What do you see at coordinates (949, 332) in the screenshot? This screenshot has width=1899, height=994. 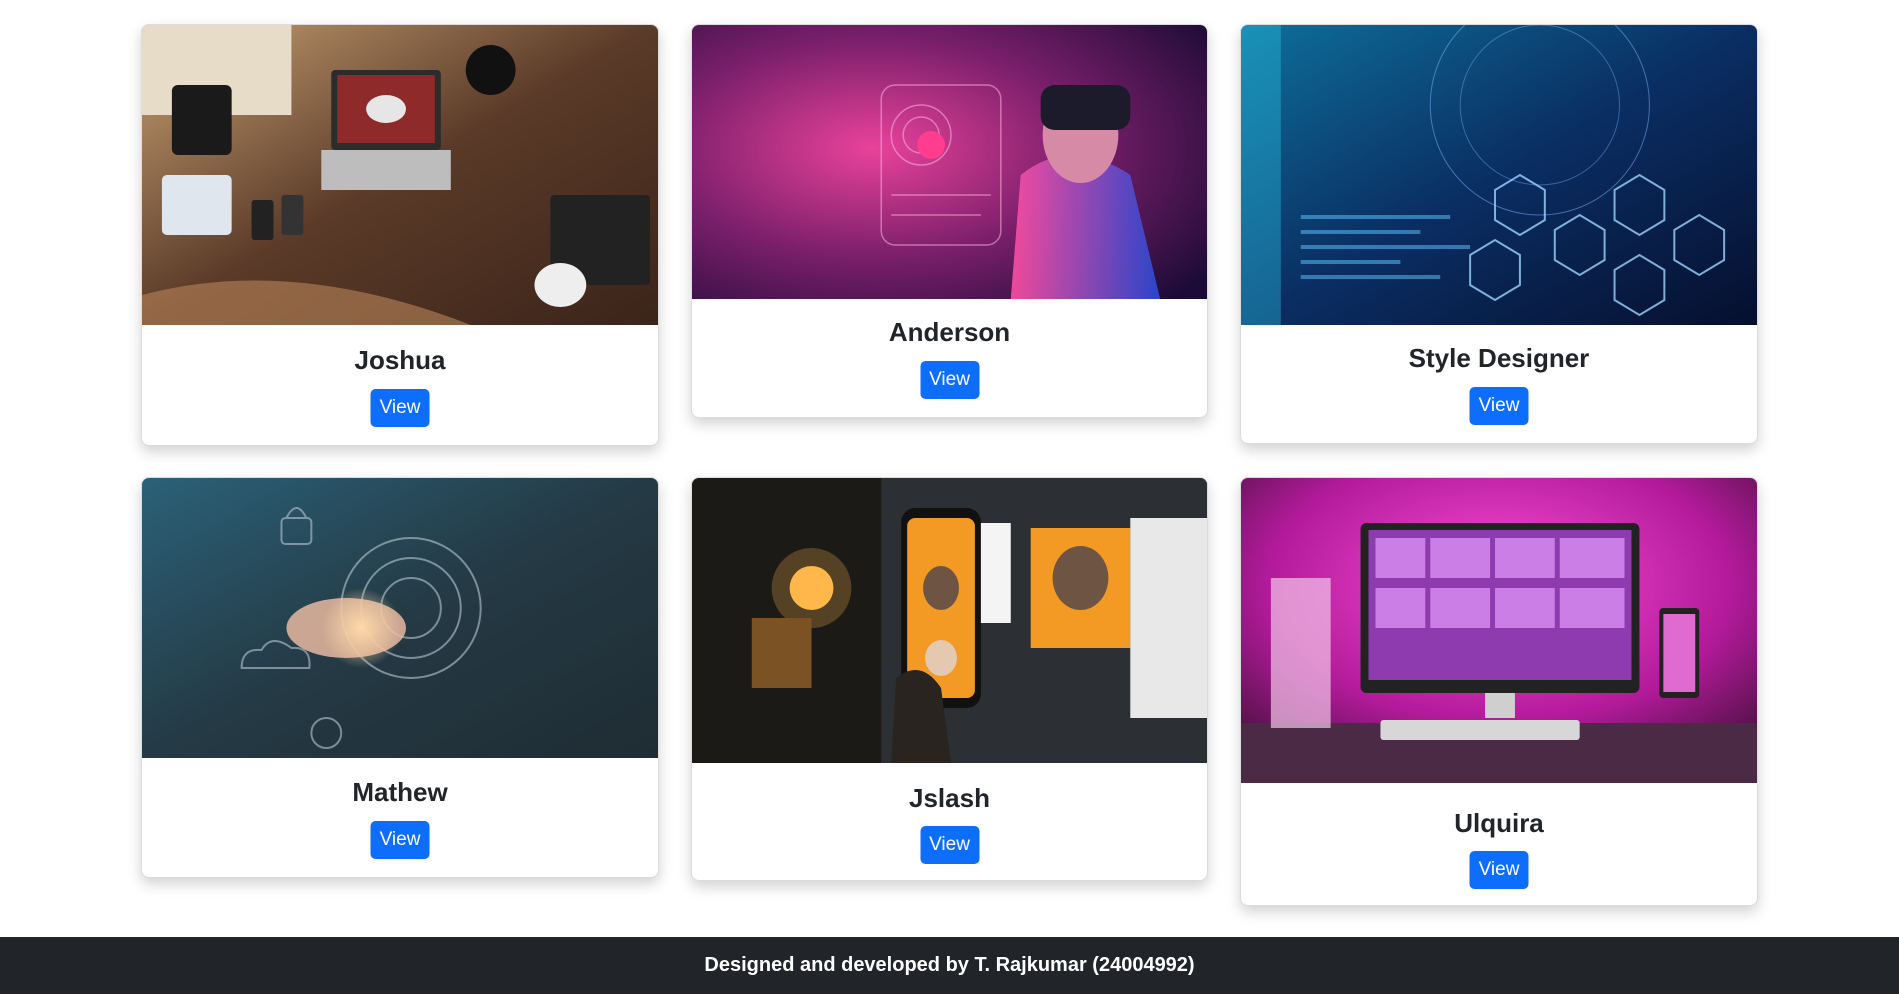 I see `card-title: Anderson` at bounding box center [949, 332].